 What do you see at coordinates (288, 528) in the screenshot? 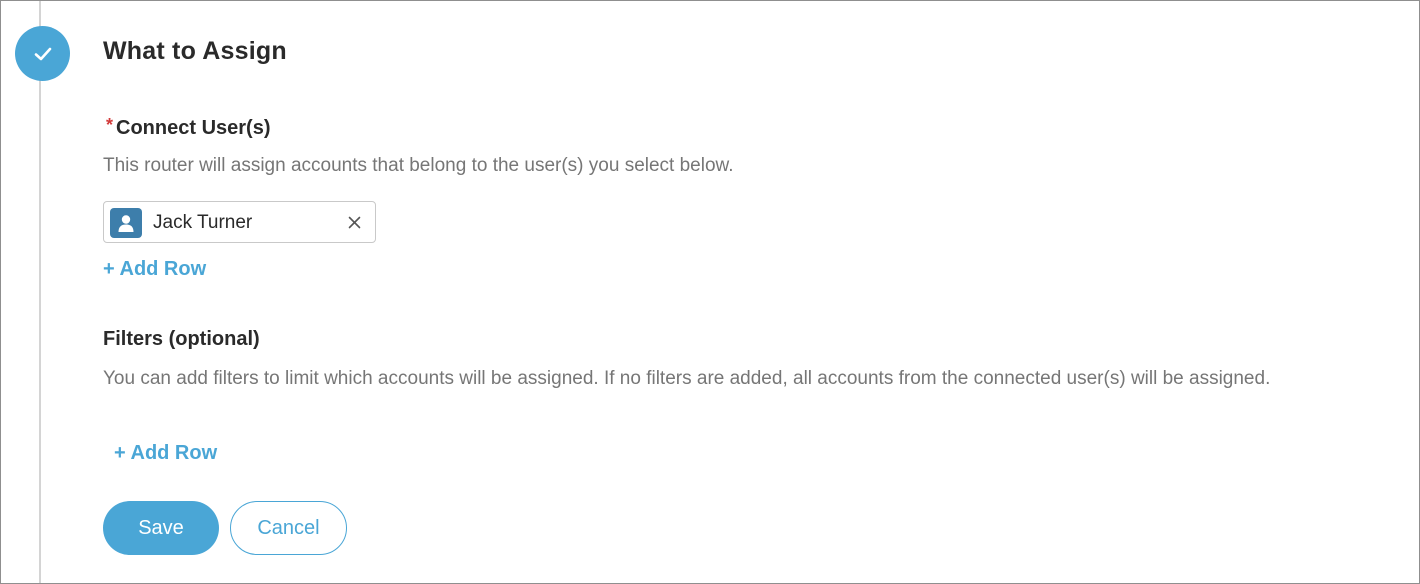
I see `cancel-button: Cancel` at bounding box center [288, 528].